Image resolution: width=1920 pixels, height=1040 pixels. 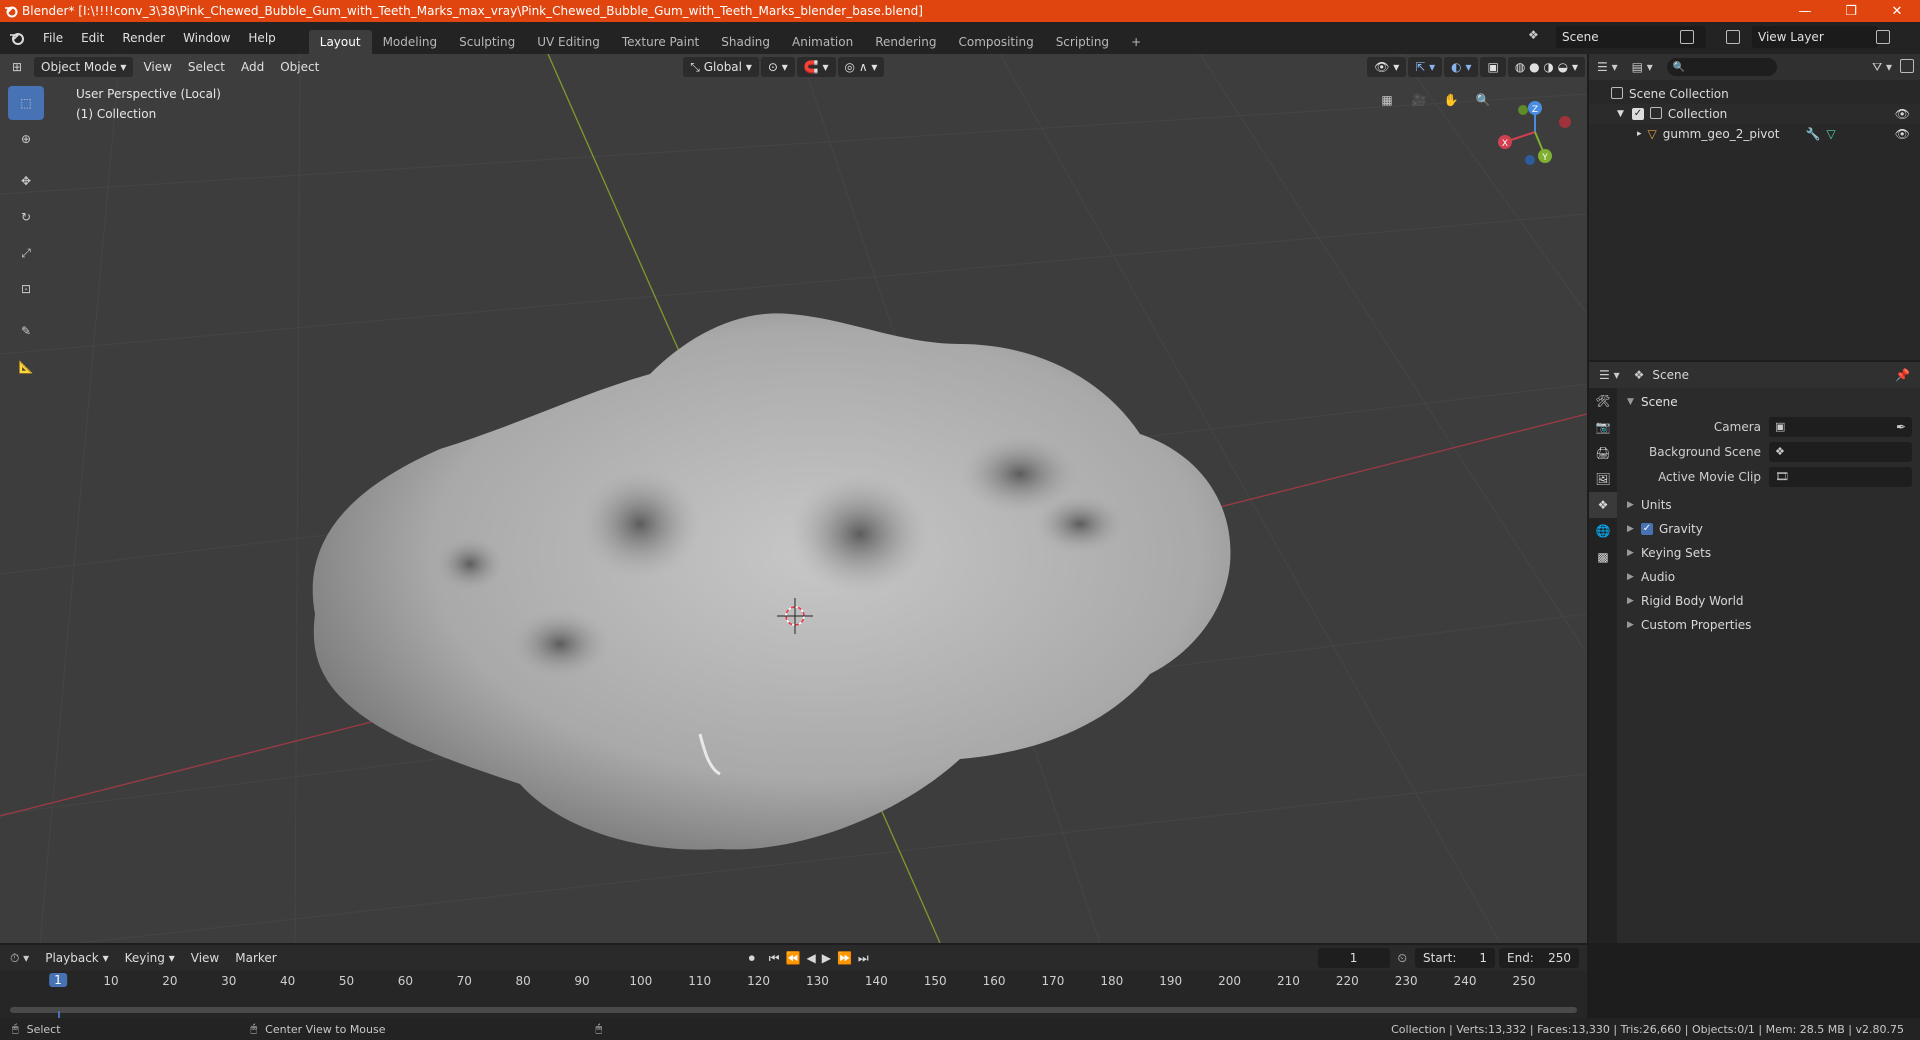 I want to click on timeline-scrollbar, so click(x=793, y=1010).